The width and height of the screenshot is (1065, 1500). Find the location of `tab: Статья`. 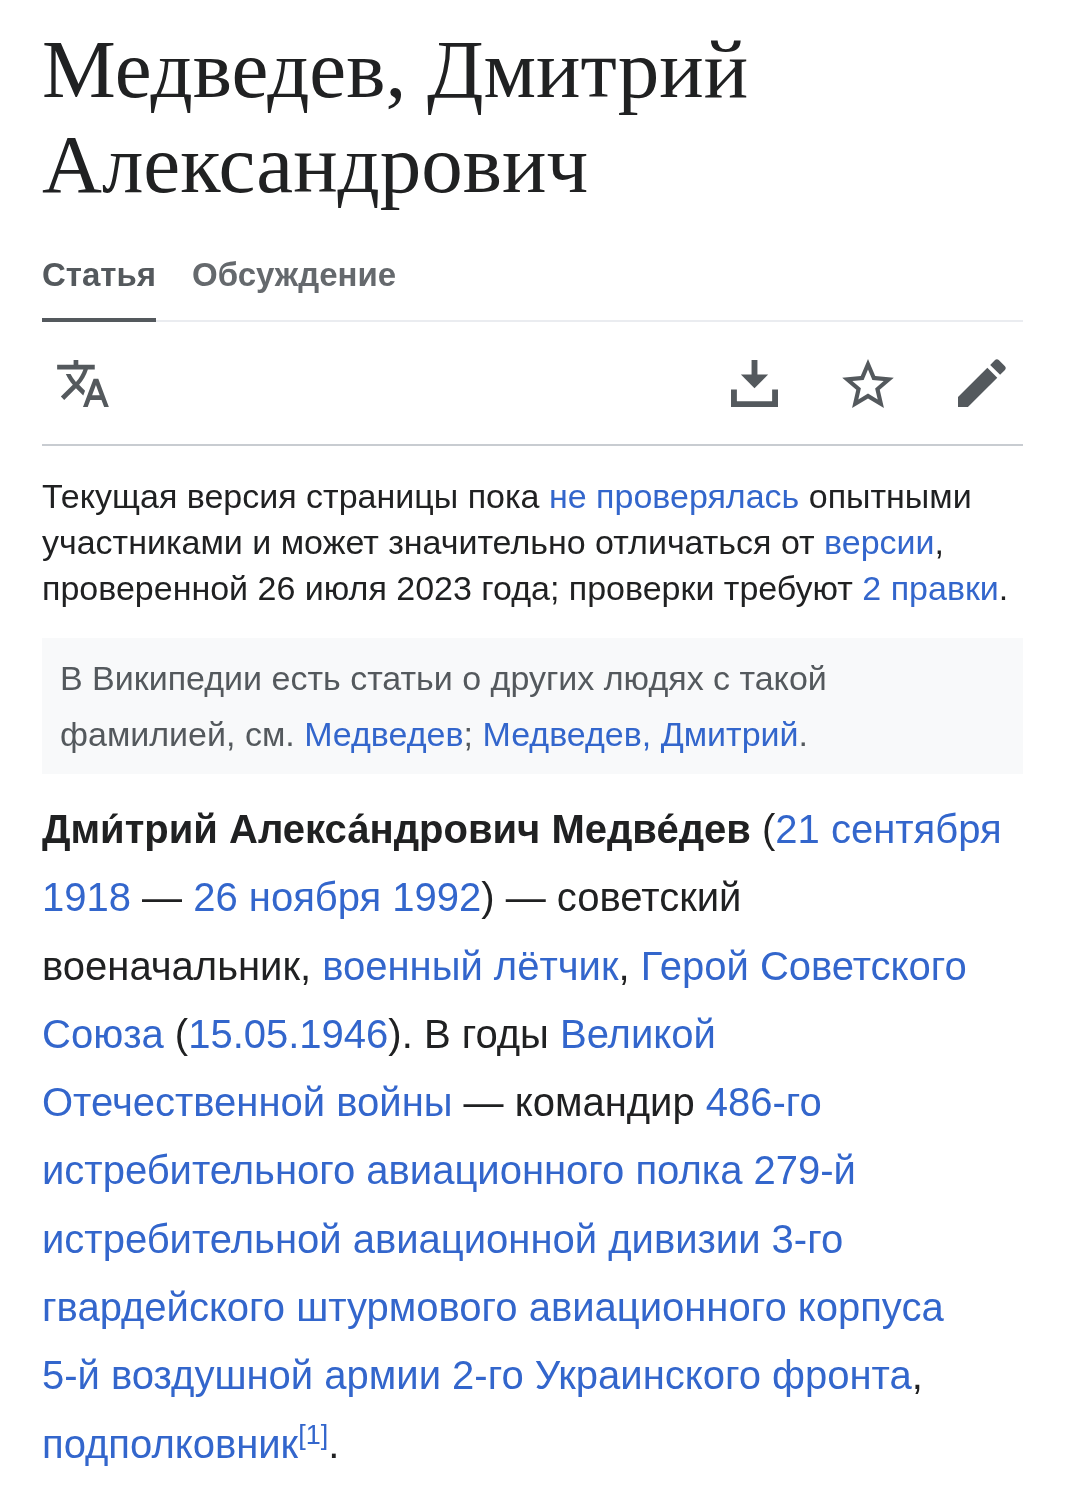

tab: Статья is located at coordinates (99, 289).